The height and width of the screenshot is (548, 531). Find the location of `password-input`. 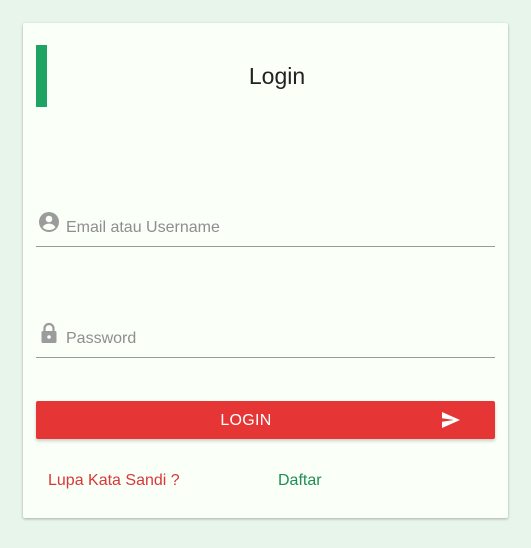

password-input is located at coordinates (276, 339).